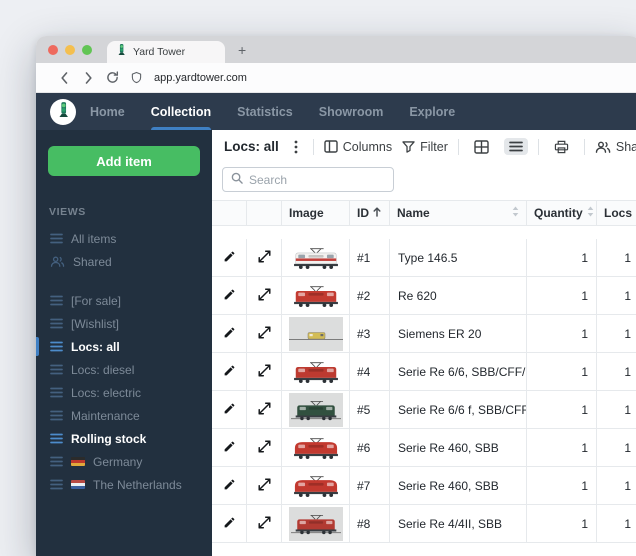 Image resolution: width=636 pixels, height=556 pixels. Describe the element at coordinates (95, 346) in the screenshot. I see `sidebar-item-label: Locs: all` at that location.